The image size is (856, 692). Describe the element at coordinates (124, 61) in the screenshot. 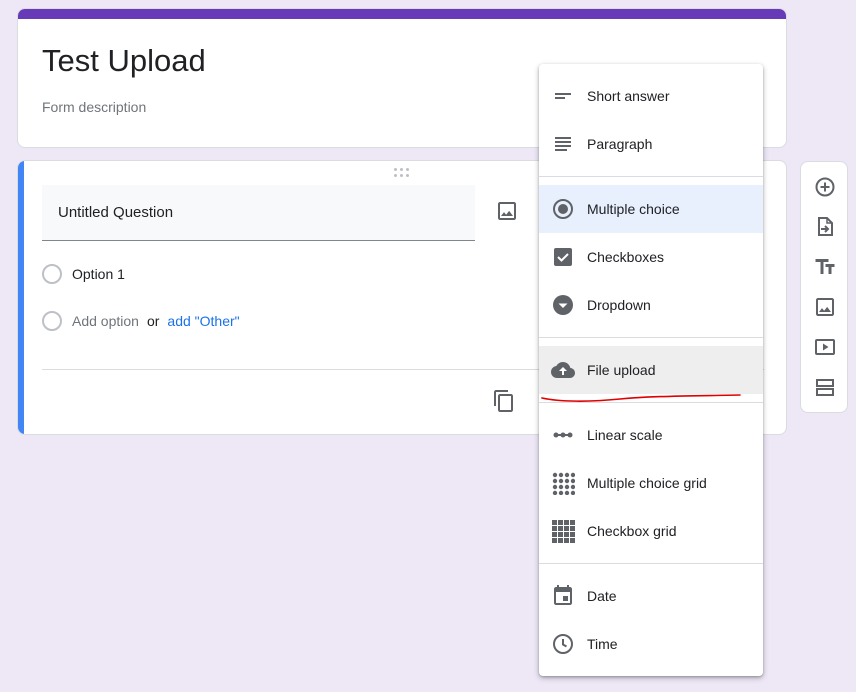

I see `form-title: Test Upload` at that location.